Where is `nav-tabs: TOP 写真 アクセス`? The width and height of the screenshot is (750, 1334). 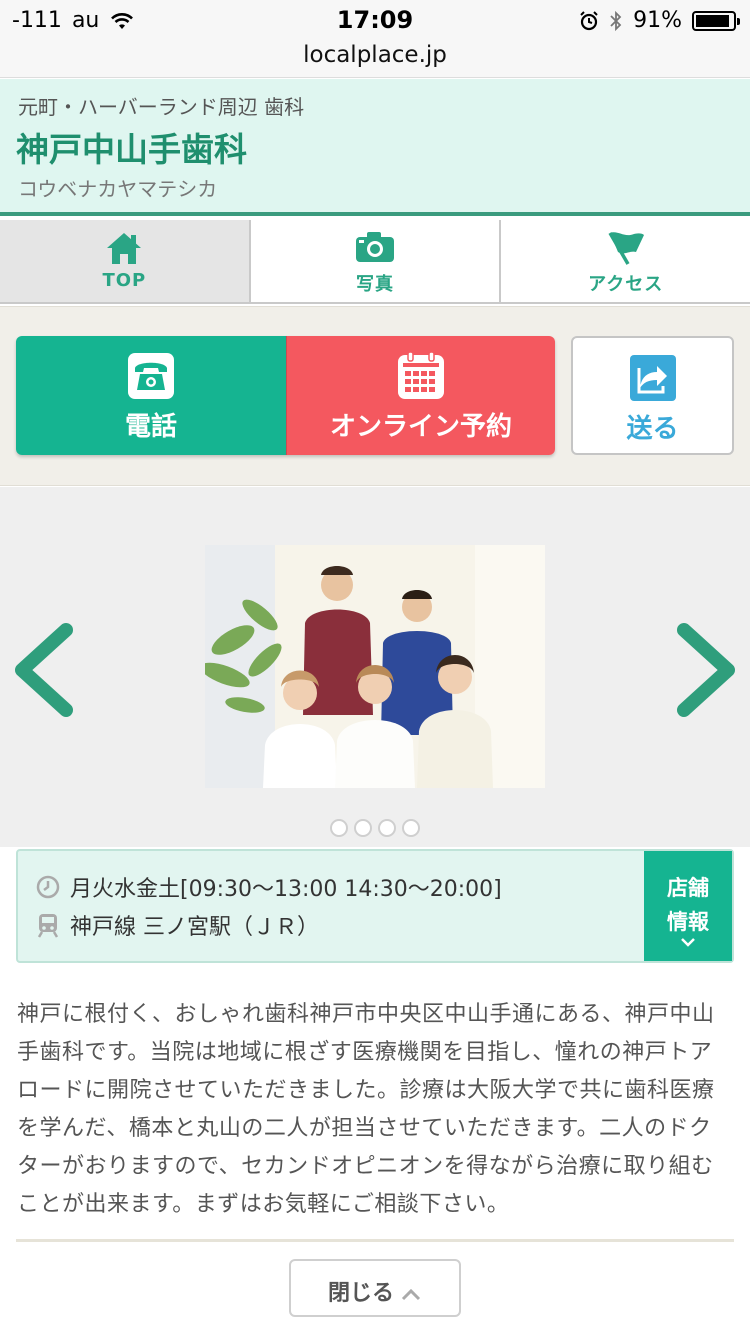
nav-tabs: TOP 写真 アクセス is located at coordinates (375, 262).